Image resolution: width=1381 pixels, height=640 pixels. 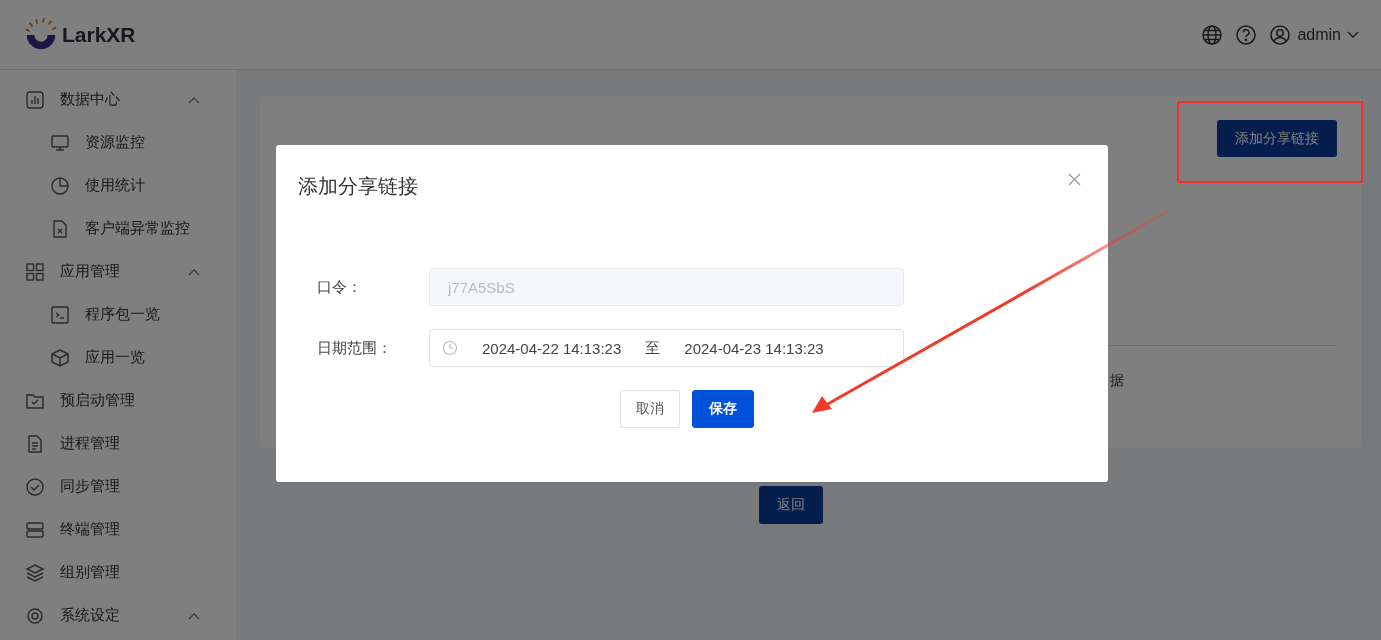 What do you see at coordinates (650, 409) in the screenshot?
I see `cancel-button: 取消` at bounding box center [650, 409].